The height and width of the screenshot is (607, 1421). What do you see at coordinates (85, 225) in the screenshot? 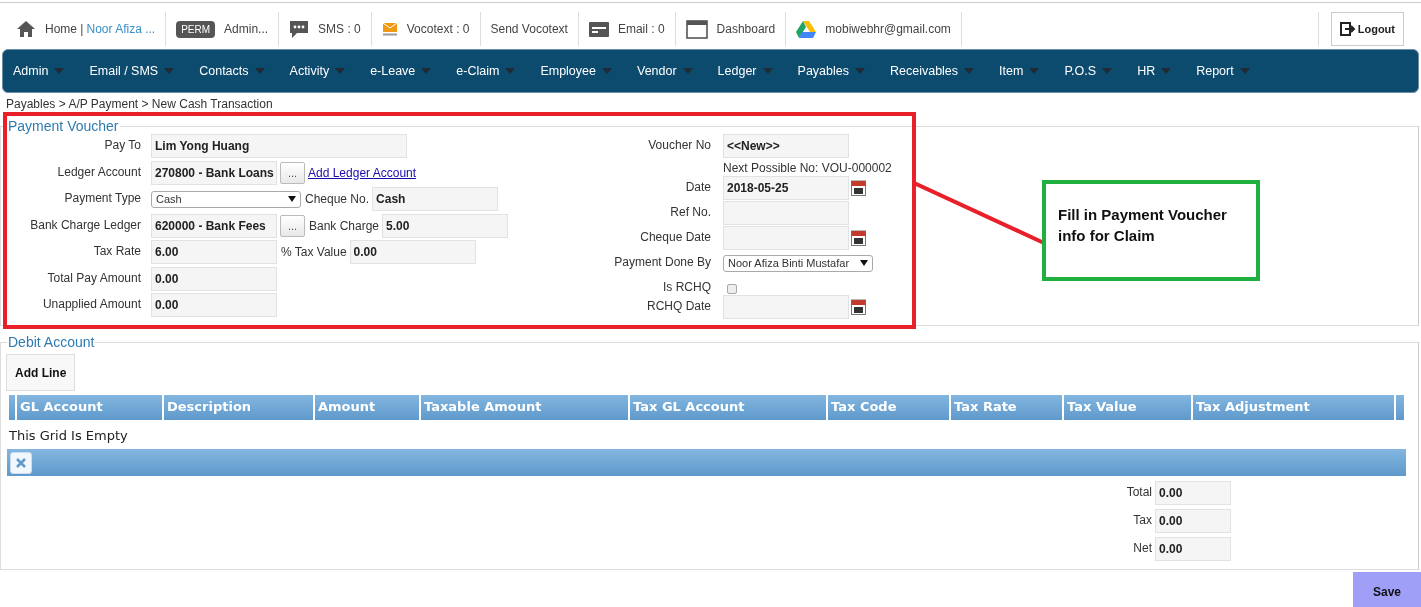
I see `field-label: Bank Charge Ledger` at bounding box center [85, 225].